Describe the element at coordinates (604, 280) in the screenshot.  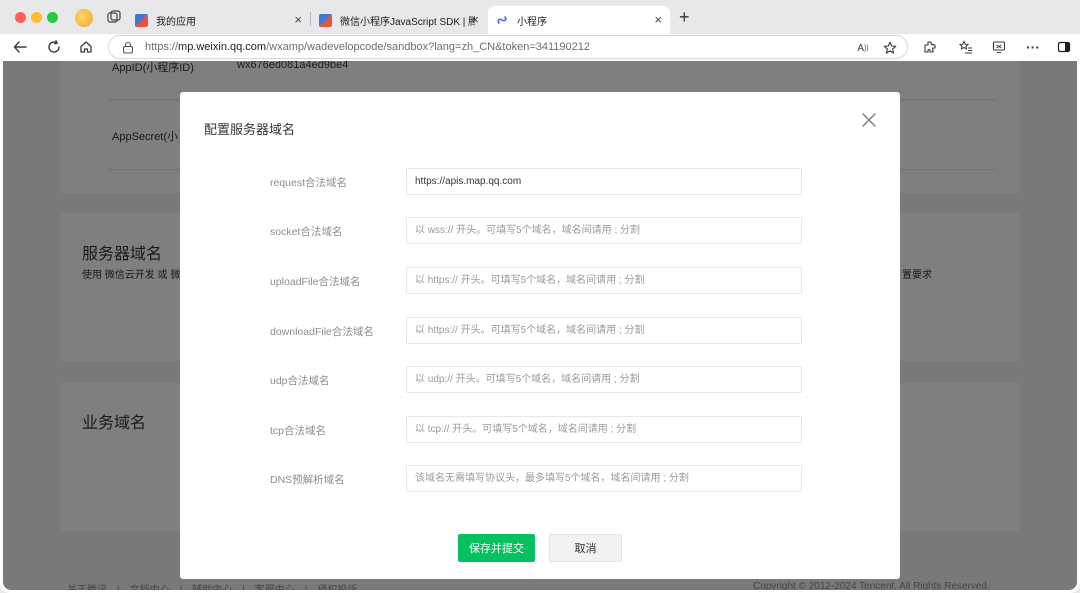
I see `uploadfile-domain-input` at that location.